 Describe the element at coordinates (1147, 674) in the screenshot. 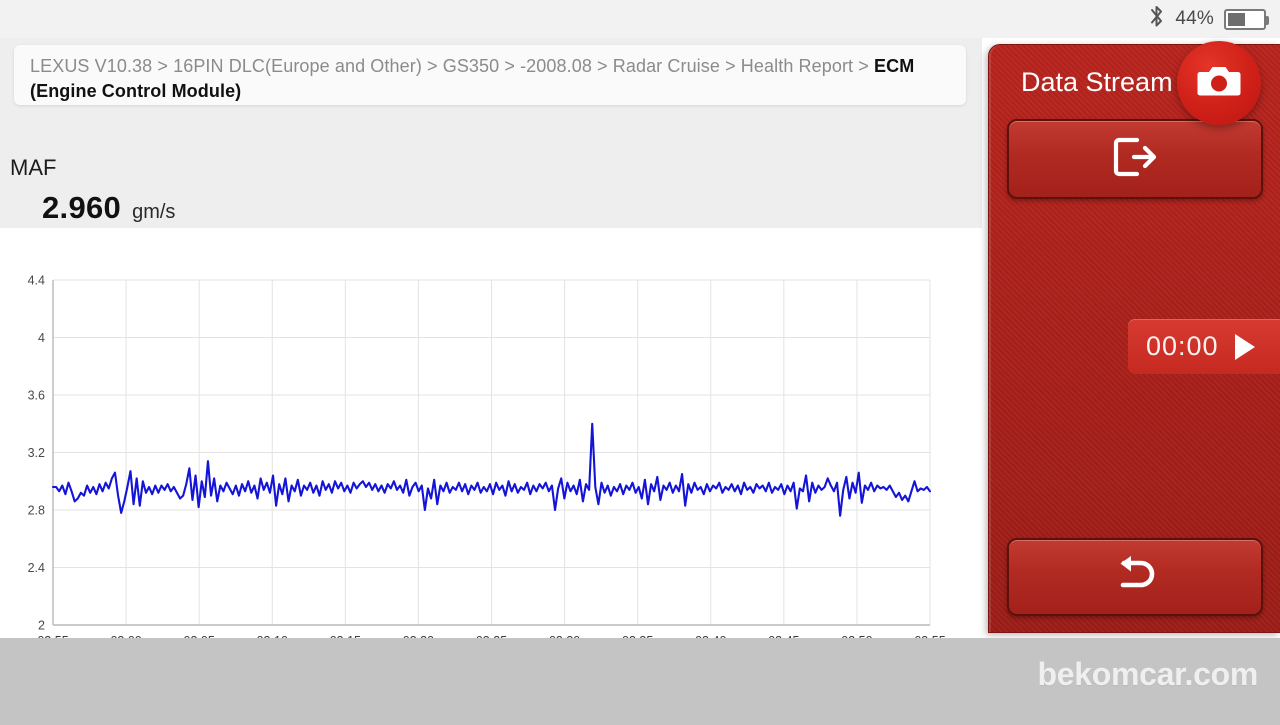

I see `watermark: bekomcar.com` at that location.